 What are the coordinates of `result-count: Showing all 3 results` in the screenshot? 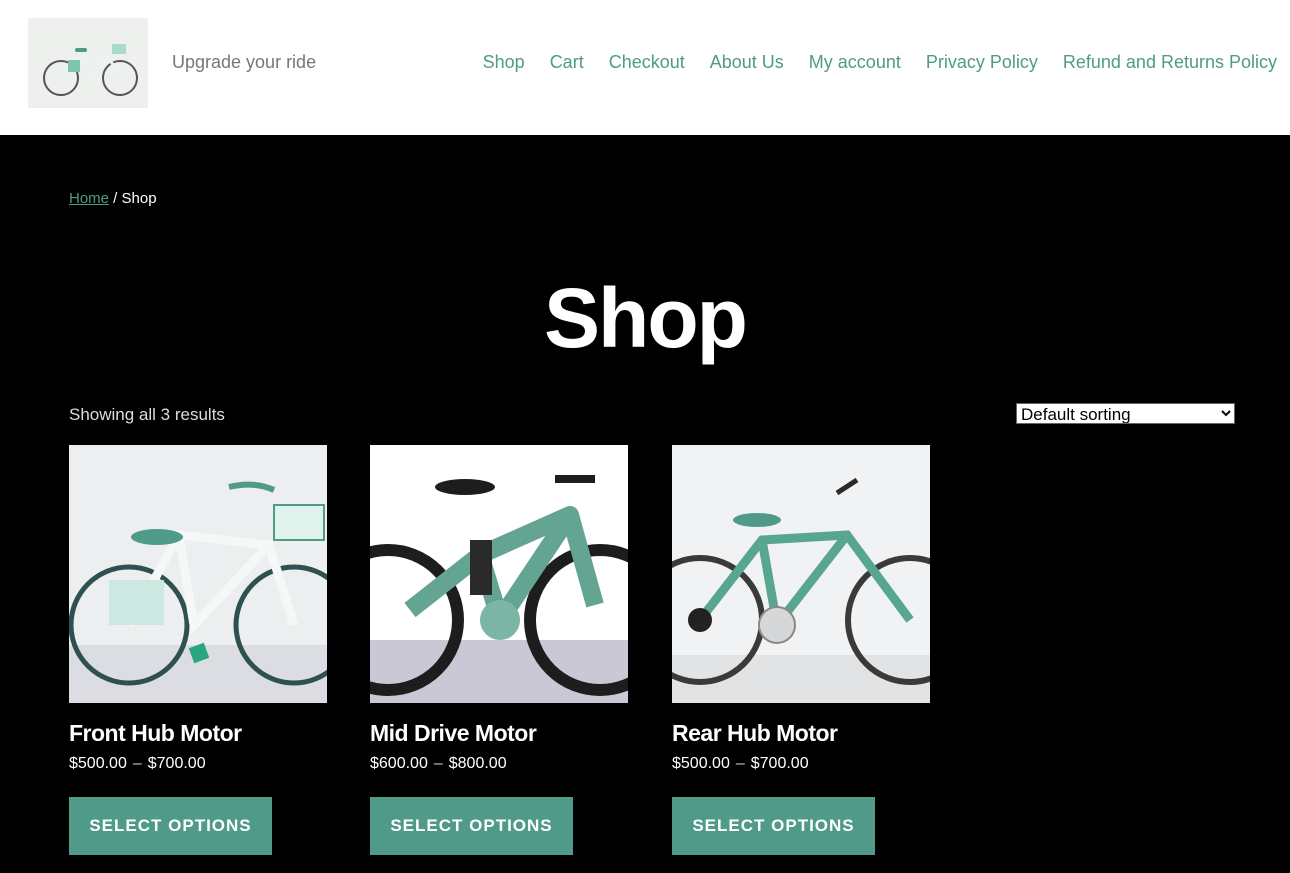 It's located at (147, 414).